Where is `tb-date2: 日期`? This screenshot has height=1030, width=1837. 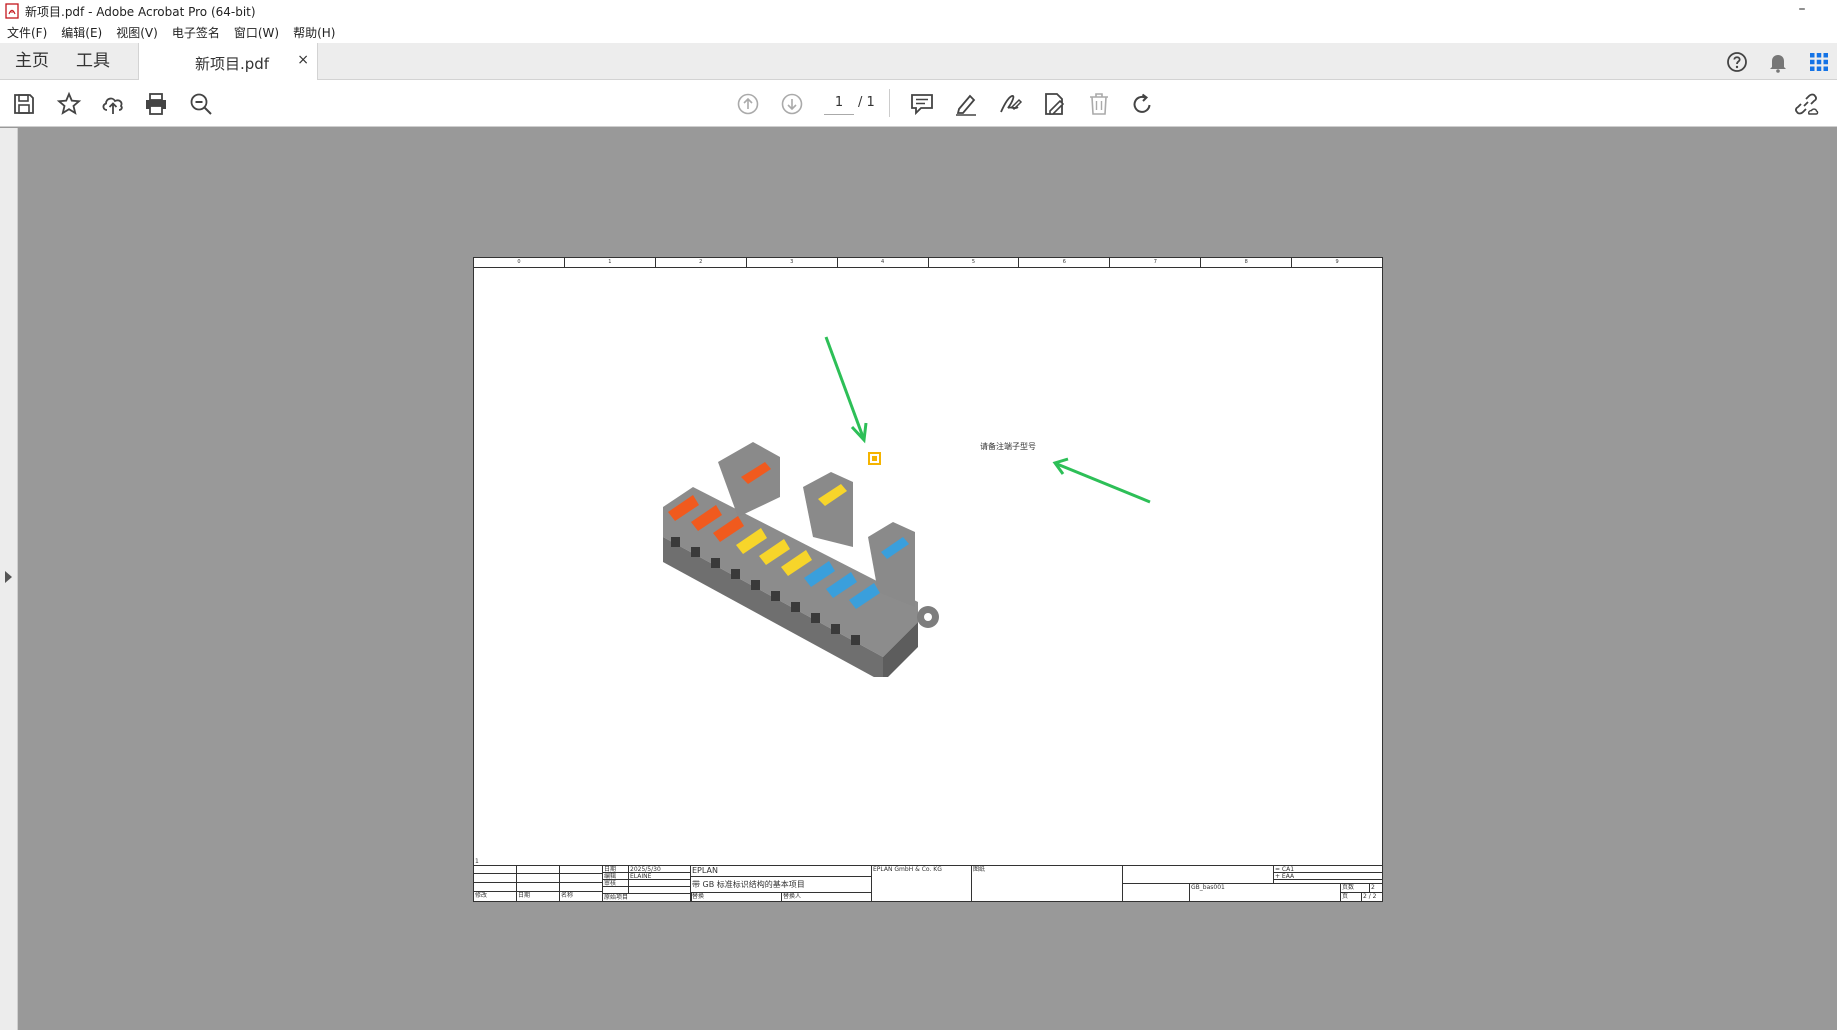 tb-date2: 日期 is located at coordinates (538, 896).